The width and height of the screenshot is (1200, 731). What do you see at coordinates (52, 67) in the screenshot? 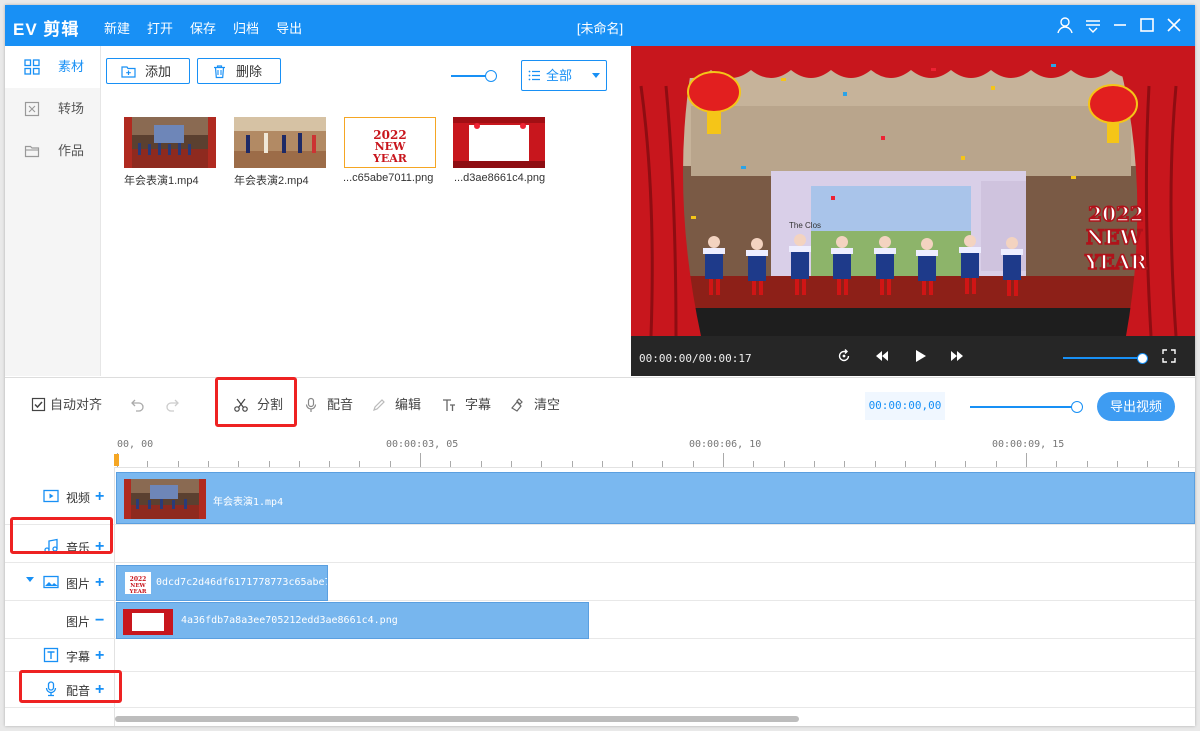
I see `sidebar-item-materials: 素材` at bounding box center [52, 67].